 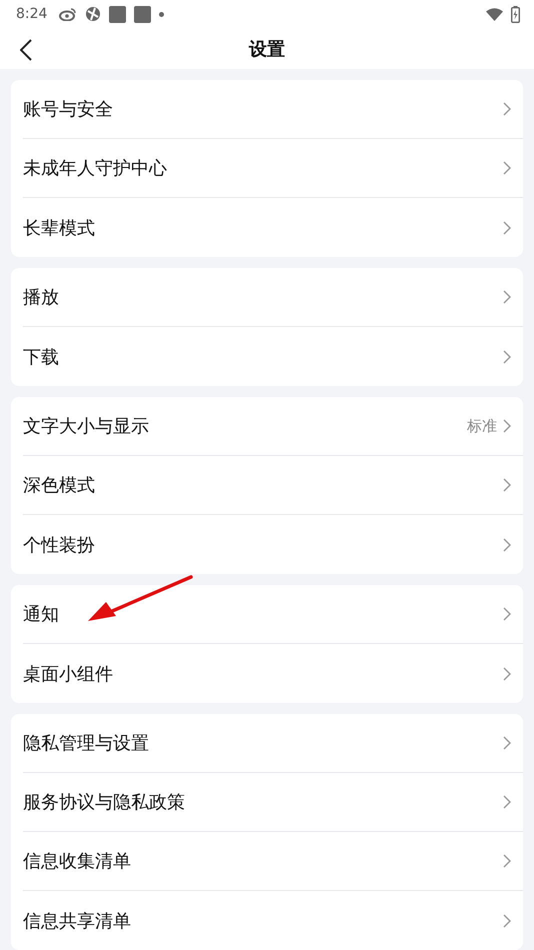 I want to click on row-label: 深色模式, so click(x=59, y=485).